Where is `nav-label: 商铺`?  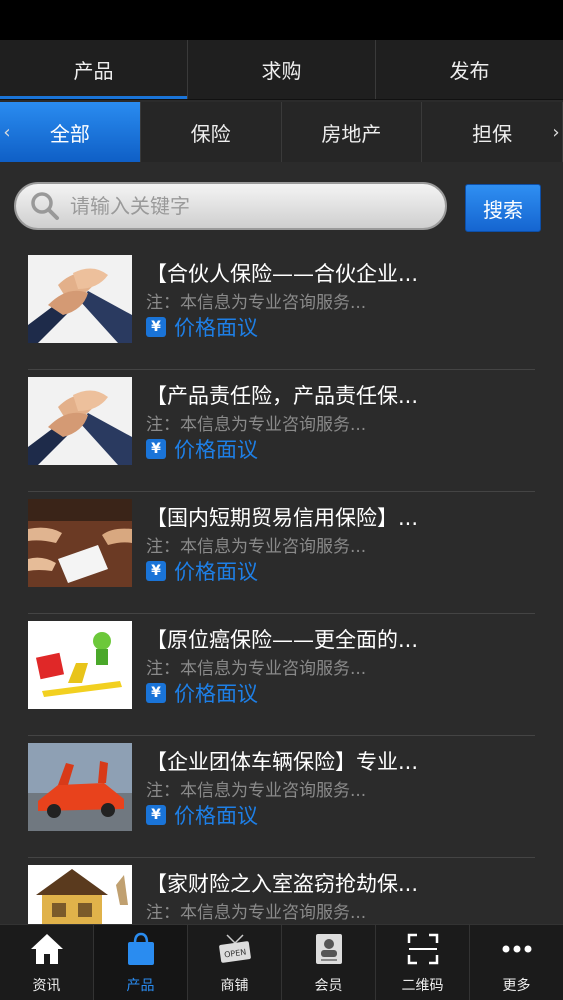
nav-label: 商铺 is located at coordinates (234, 986).